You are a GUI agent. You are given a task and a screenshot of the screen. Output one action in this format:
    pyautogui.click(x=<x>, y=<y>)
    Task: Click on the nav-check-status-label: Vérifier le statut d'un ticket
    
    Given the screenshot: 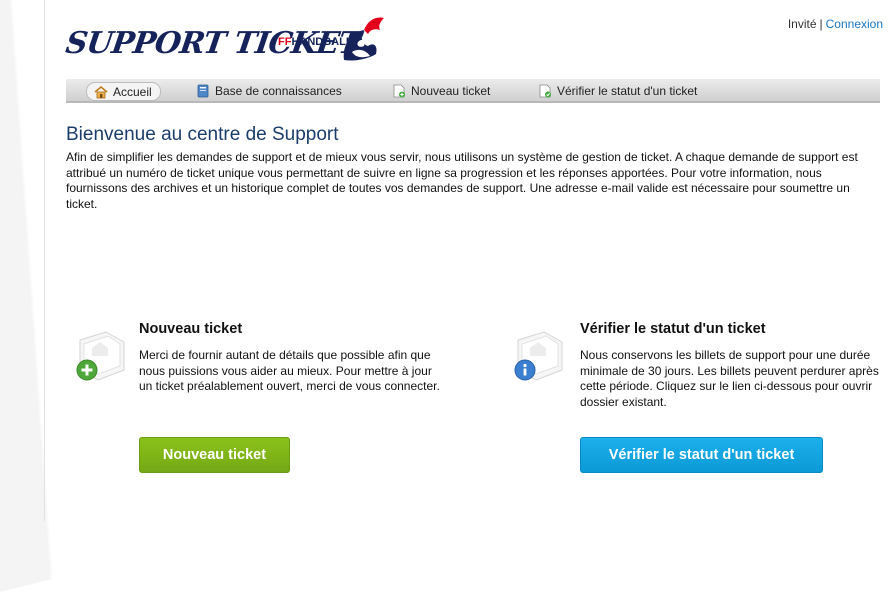 What is the action you would take?
    pyautogui.click(x=627, y=91)
    